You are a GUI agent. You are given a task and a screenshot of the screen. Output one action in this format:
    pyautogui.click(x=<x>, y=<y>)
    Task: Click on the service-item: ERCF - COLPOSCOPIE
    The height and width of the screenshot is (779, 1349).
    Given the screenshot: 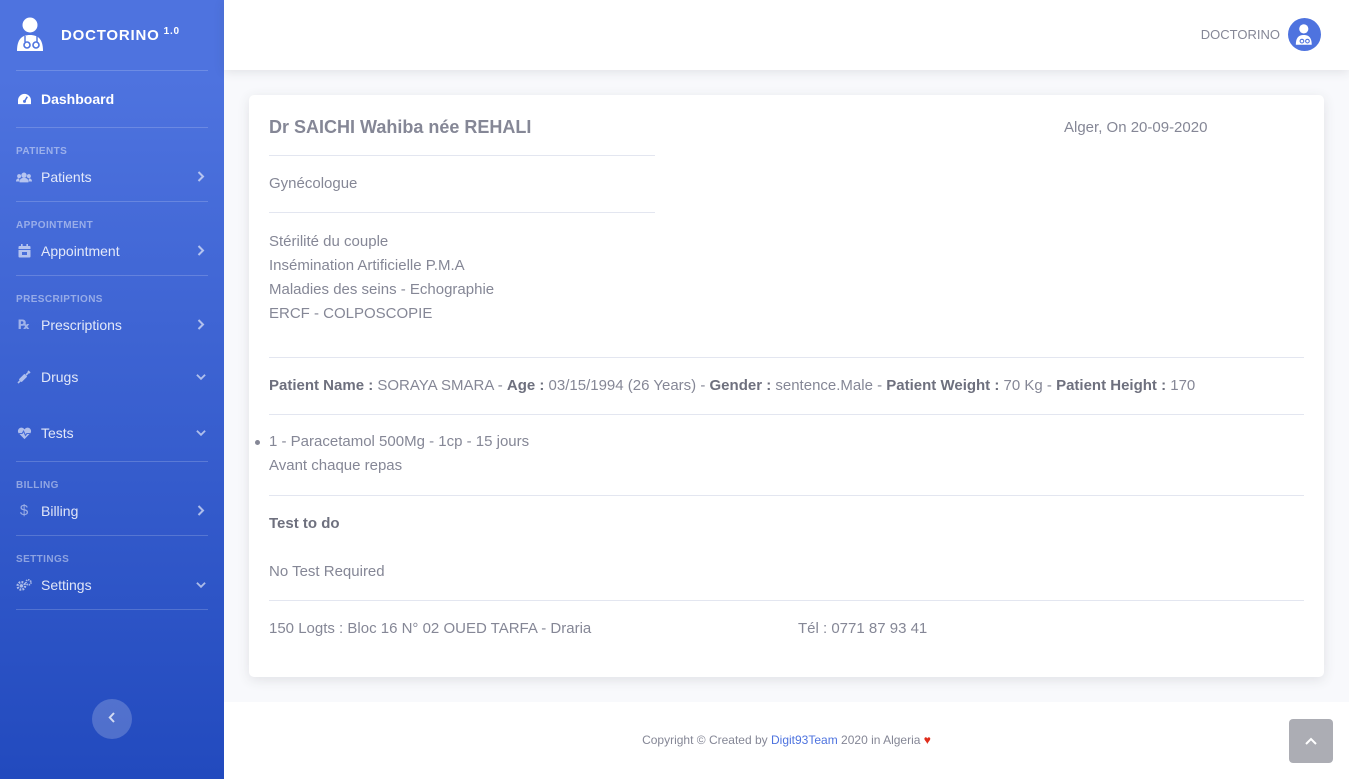 What is the action you would take?
    pyautogui.click(x=351, y=313)
    